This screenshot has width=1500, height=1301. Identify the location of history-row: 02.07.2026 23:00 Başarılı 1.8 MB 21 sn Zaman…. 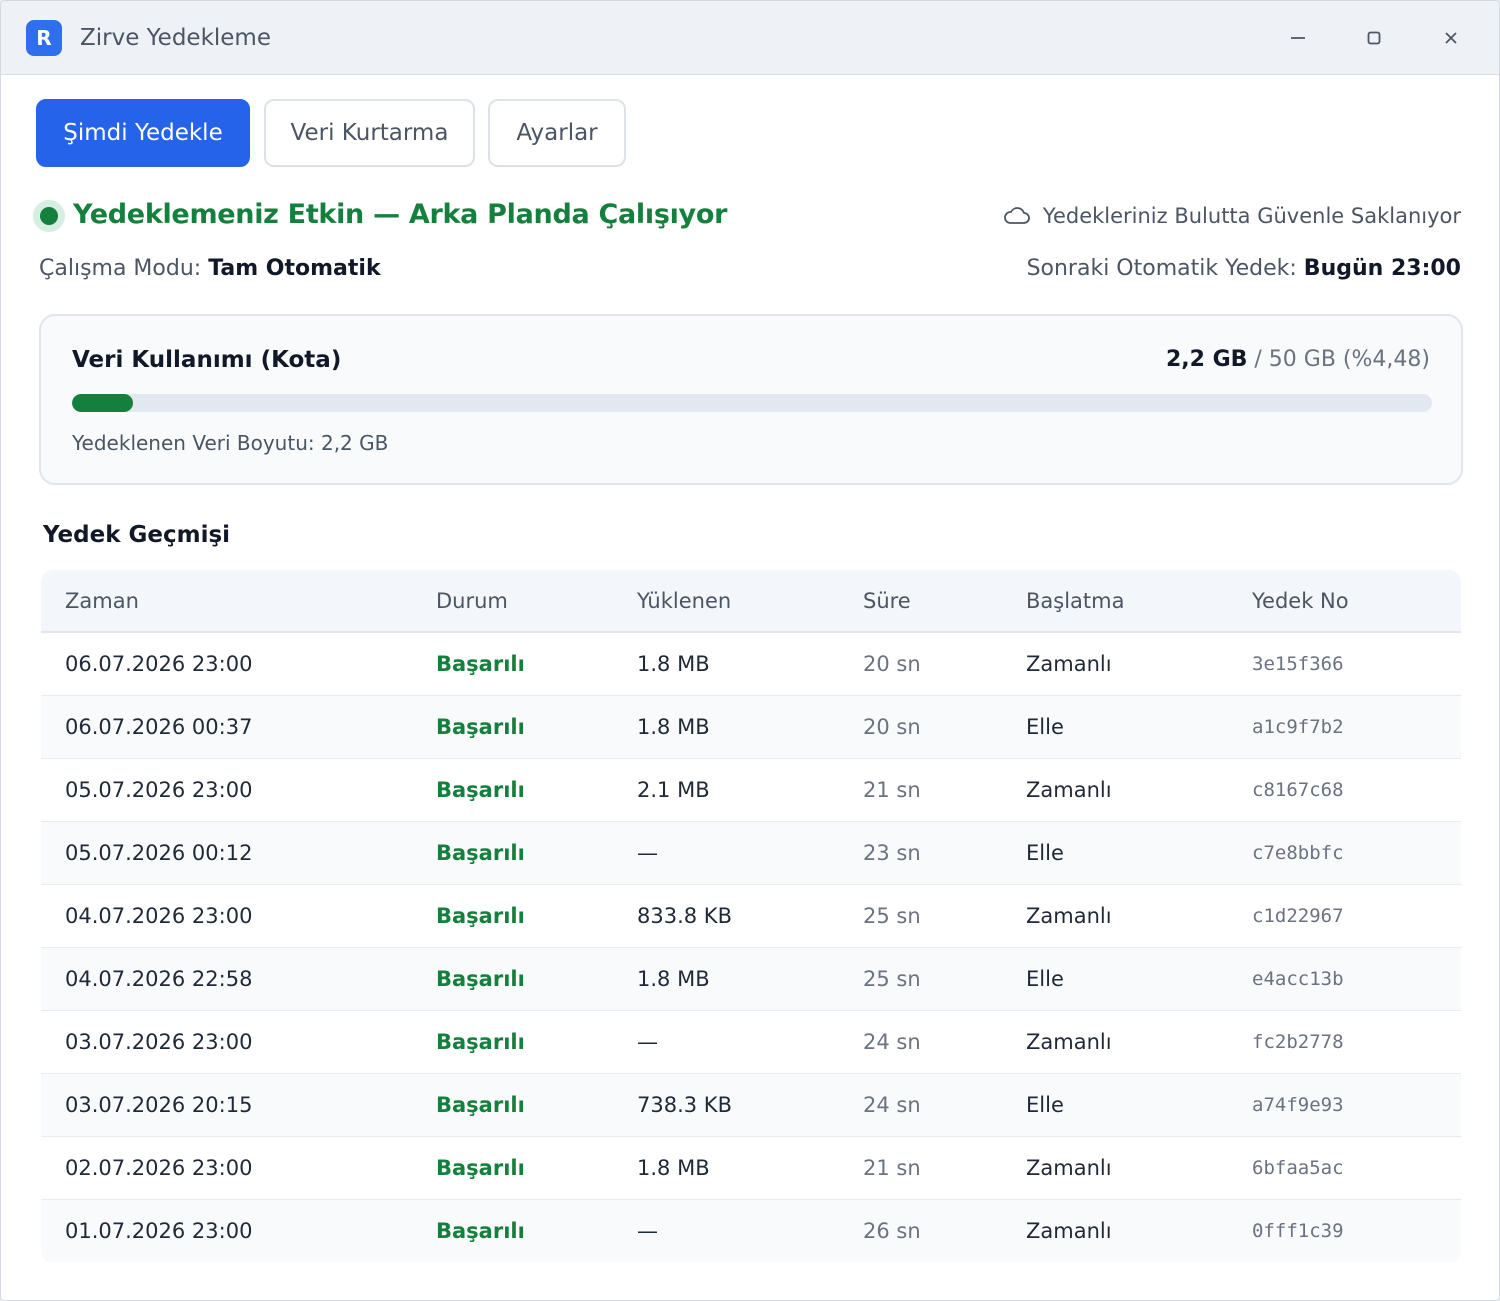
(751, 1168).